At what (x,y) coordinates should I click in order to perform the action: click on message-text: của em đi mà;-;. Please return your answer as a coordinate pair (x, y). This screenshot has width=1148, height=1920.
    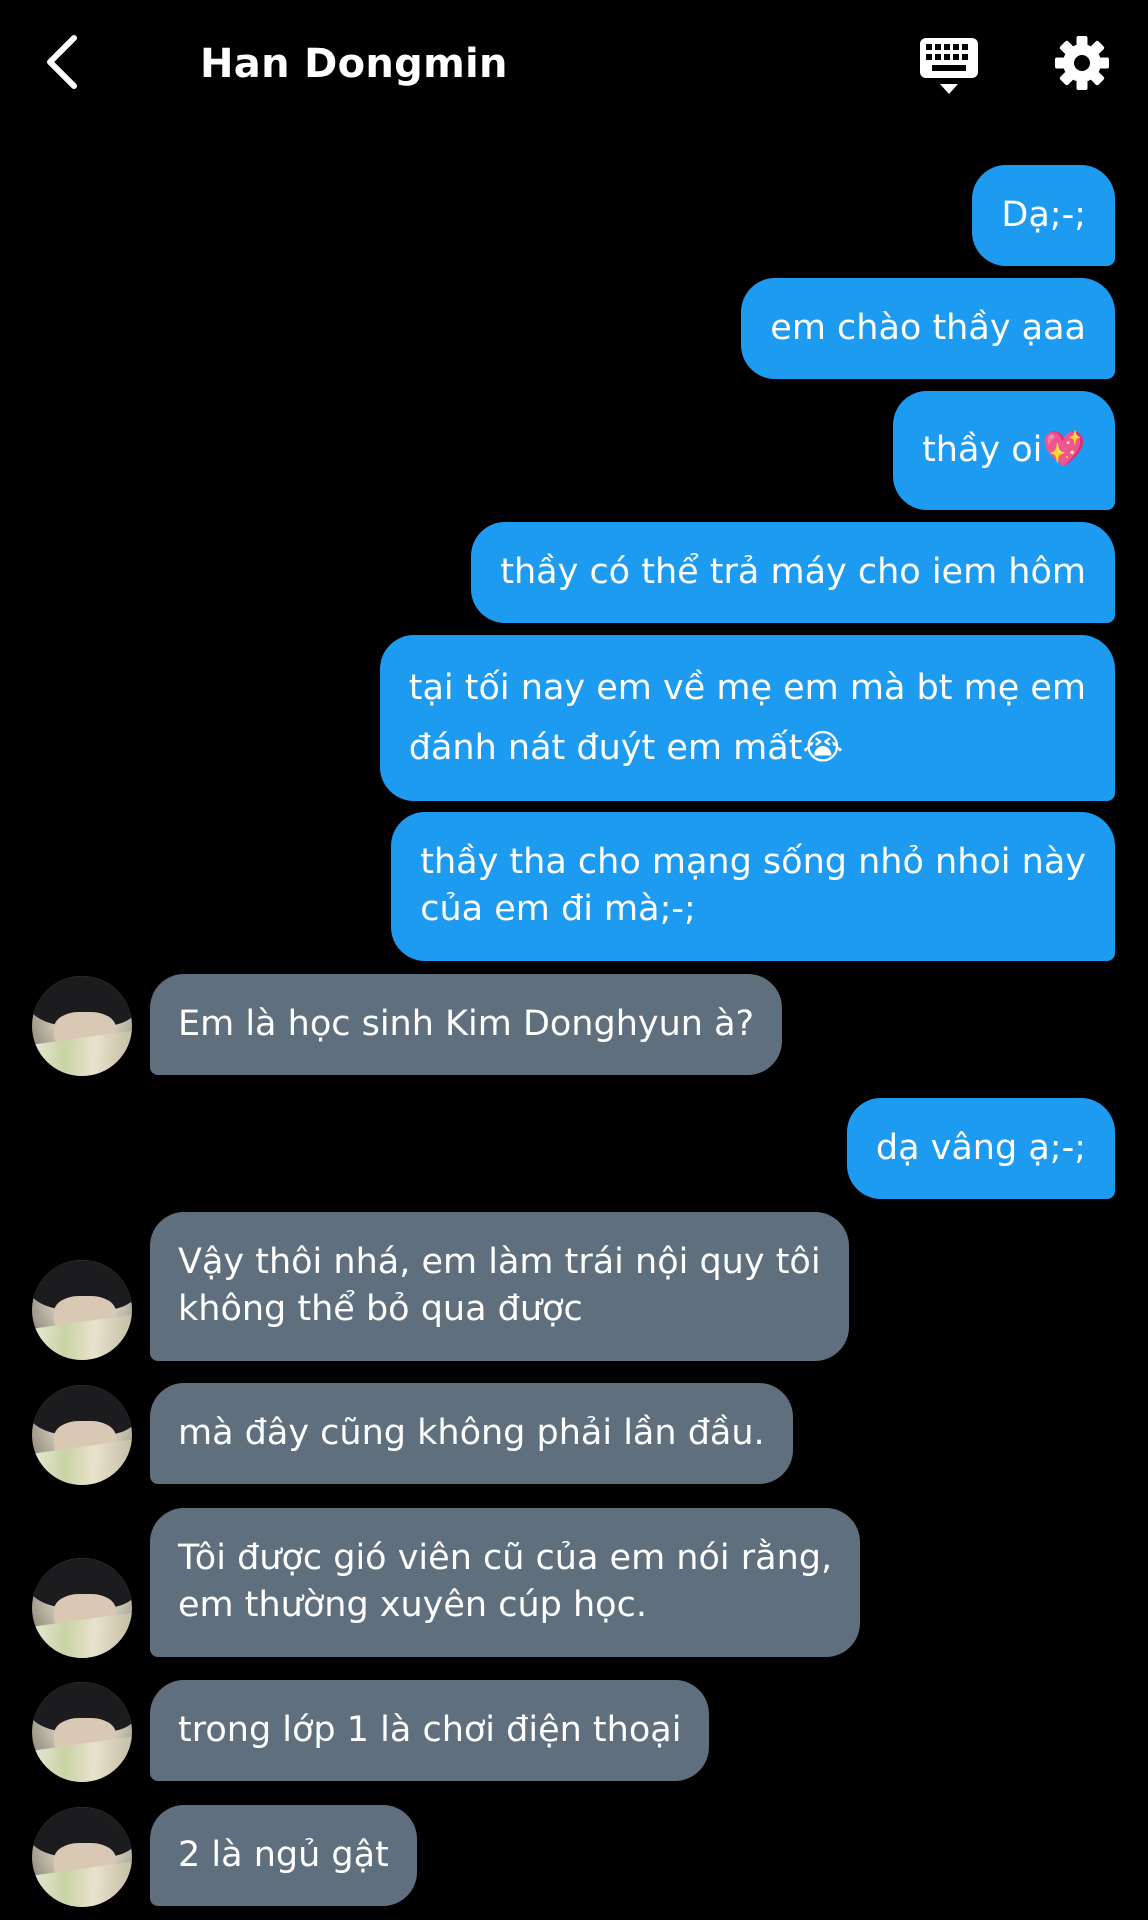
    Looking at the image, I should click on (558, 909).